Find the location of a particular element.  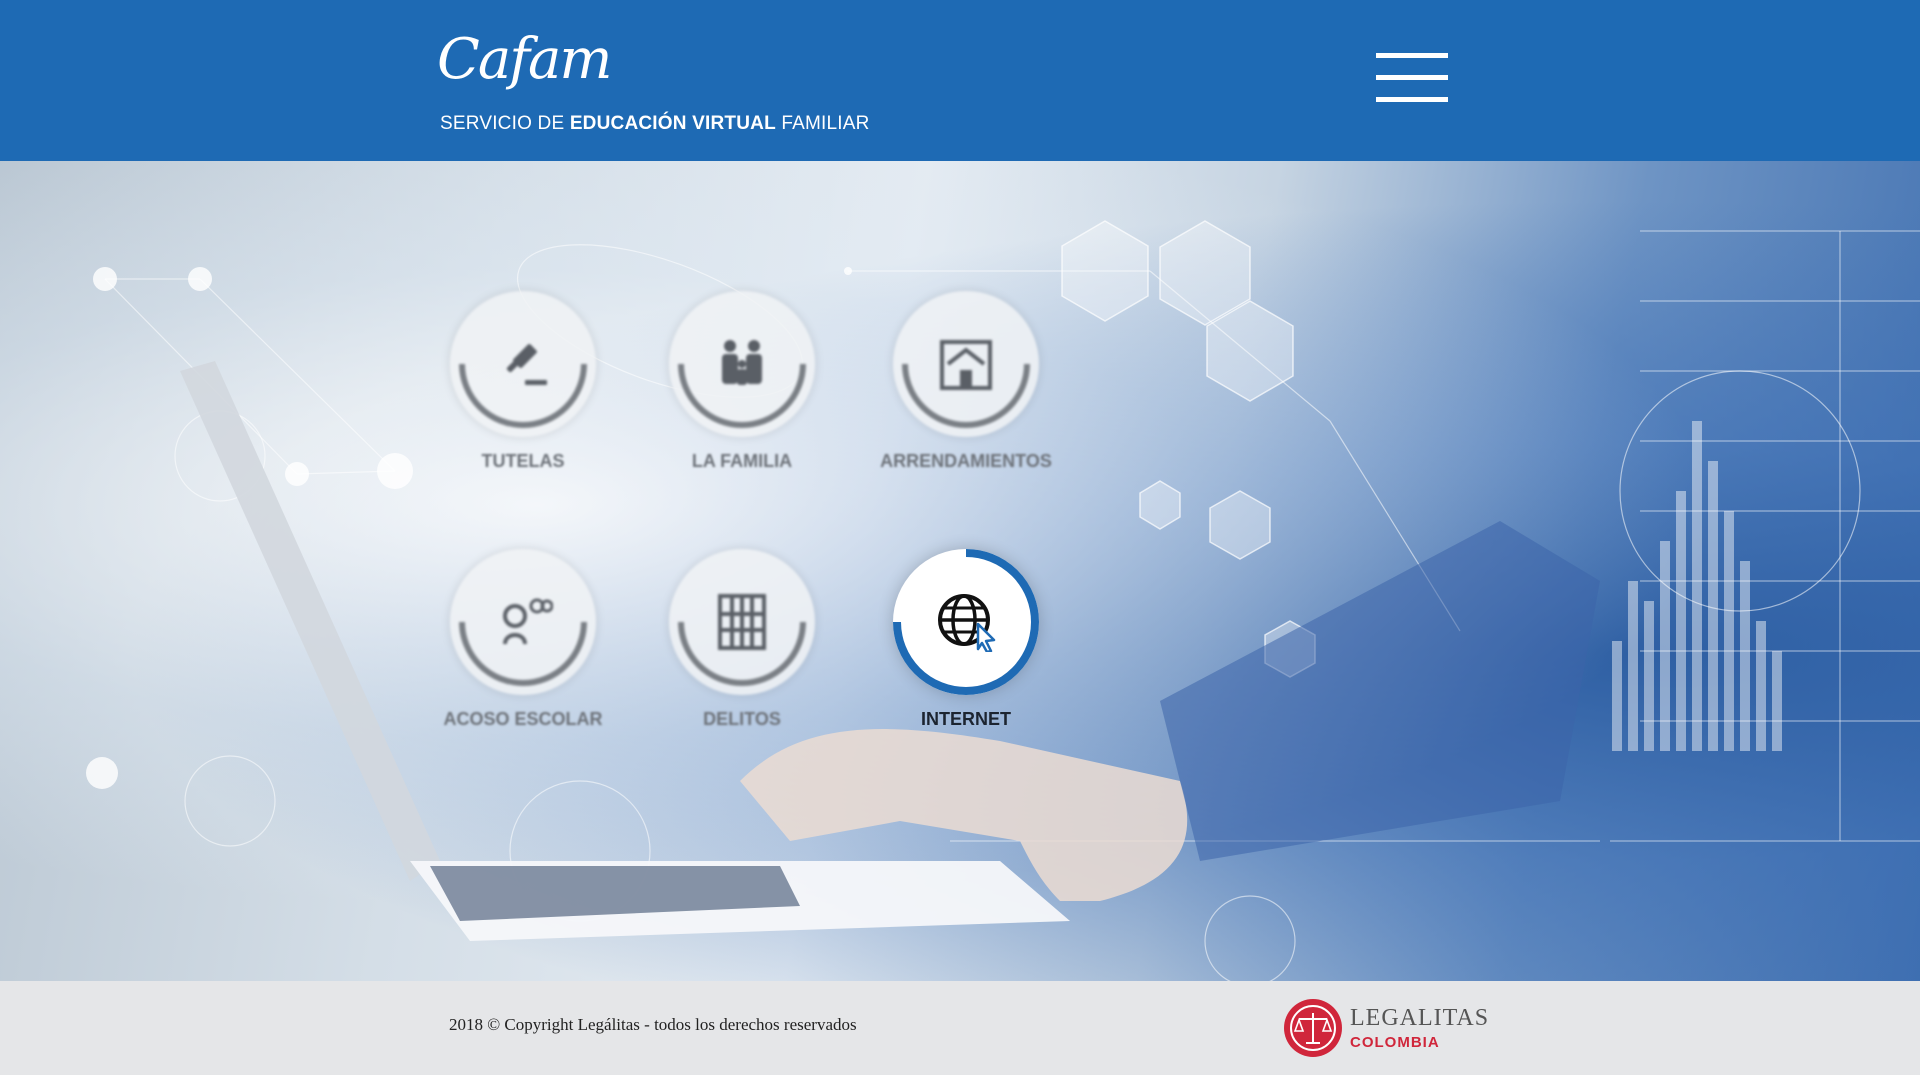

site-tagline: SERVICIO DE EDUCACIÓN VIRTUAL FAMILIAR is located at coordinates (655, 124).